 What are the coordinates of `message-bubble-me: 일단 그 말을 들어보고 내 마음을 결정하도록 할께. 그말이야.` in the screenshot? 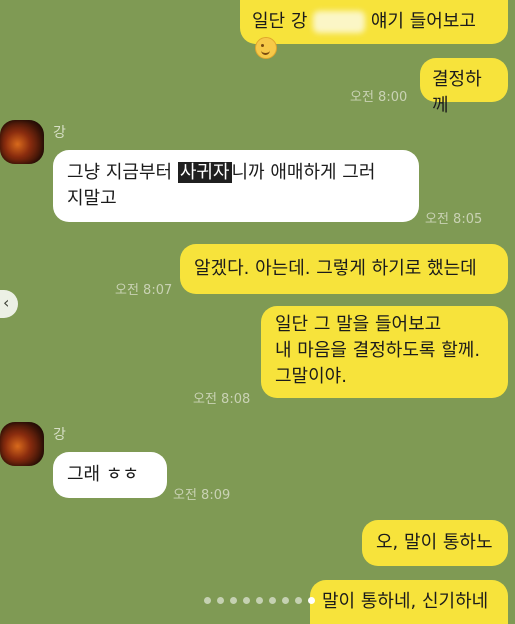 It's located at (384, 352).